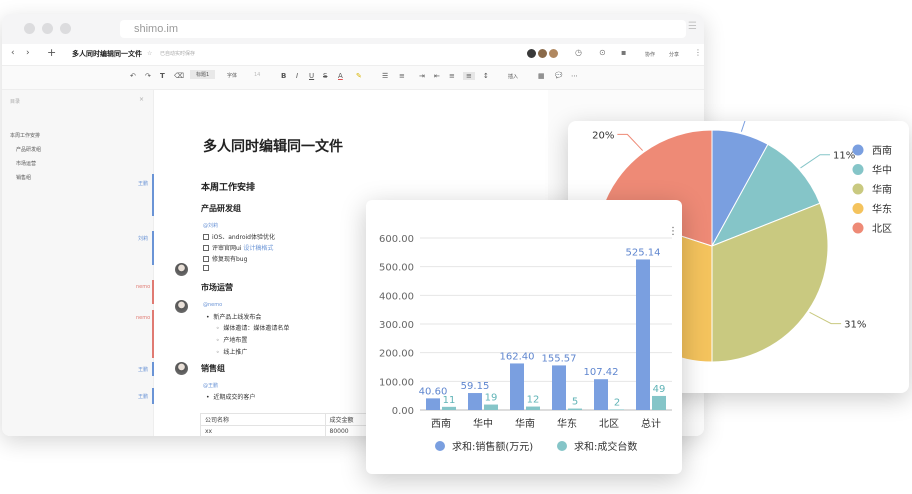 This screenshot has height=494, width=912. Describe the element at coordinates (25, 135) in the screenshot. I see `sidebar-item-weekly: 本周工作安排` at that location.